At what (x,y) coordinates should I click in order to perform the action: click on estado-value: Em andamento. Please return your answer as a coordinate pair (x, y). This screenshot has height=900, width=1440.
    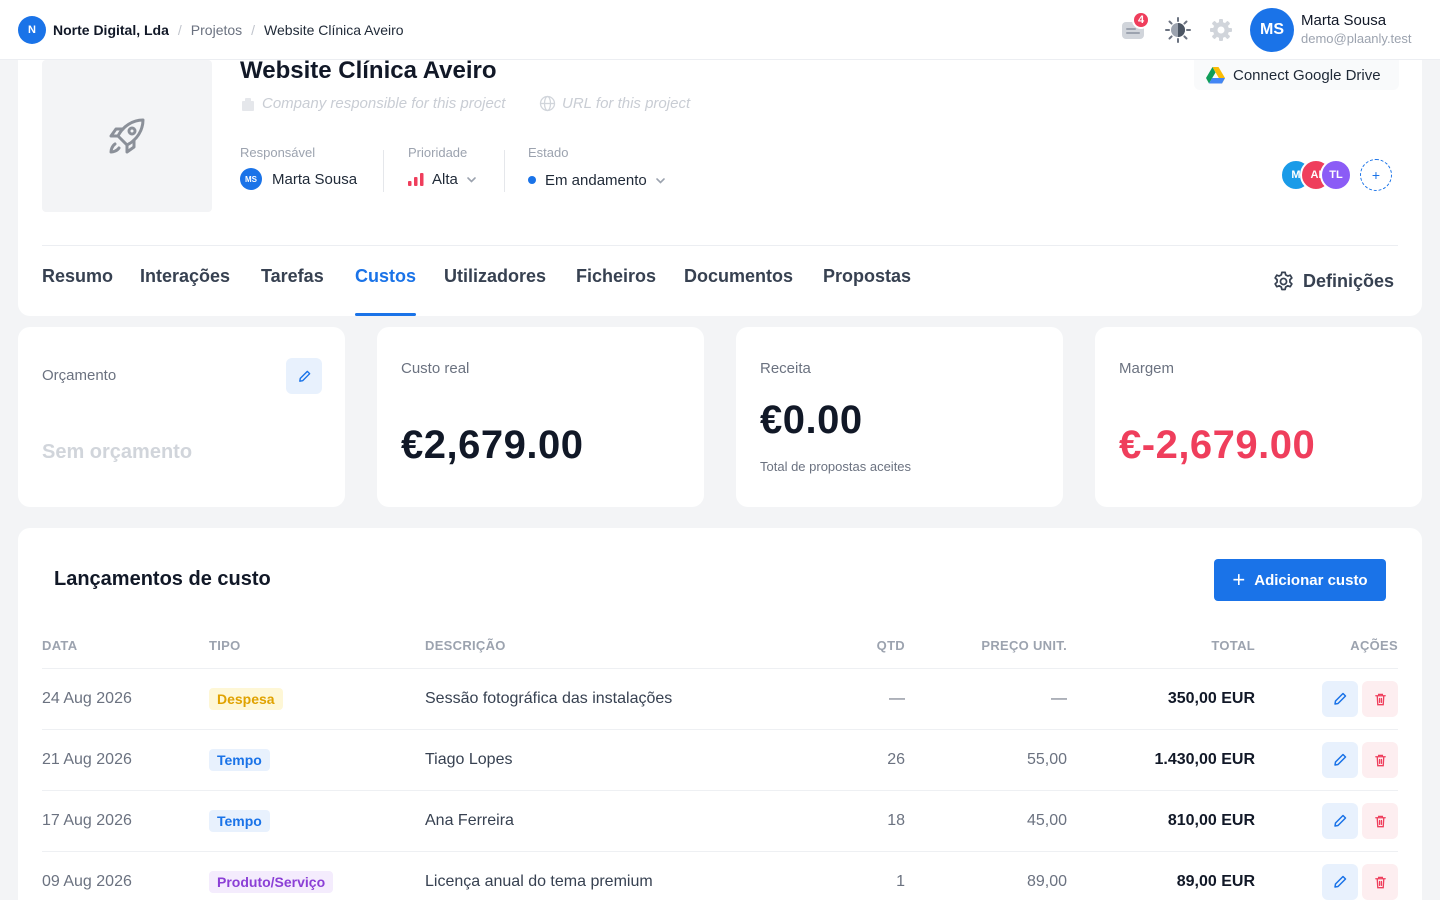
    Looking at the image, I should click on (596, 180).